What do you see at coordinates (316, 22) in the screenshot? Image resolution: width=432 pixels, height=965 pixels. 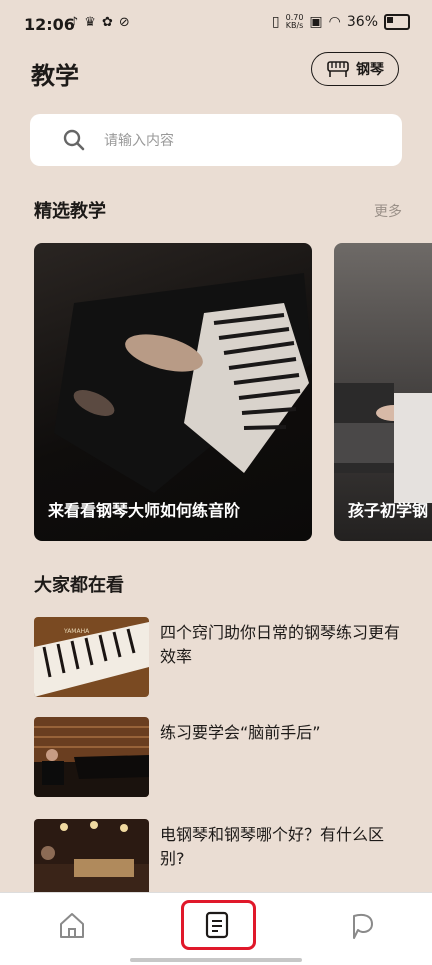 I see `sim-icon: ▣` at bounding box center [316, 22].